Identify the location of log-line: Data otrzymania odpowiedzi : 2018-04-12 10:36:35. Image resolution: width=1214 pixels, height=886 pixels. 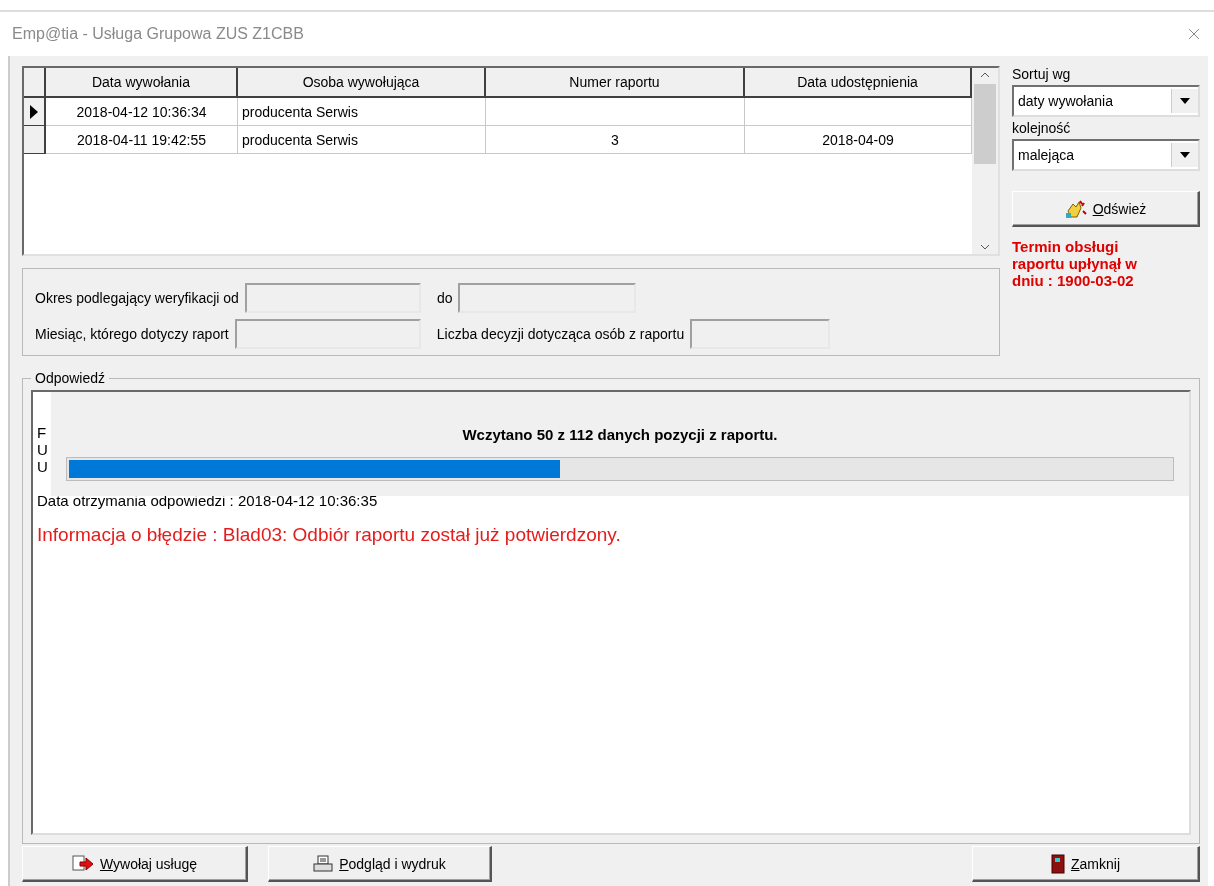
(207, 500).